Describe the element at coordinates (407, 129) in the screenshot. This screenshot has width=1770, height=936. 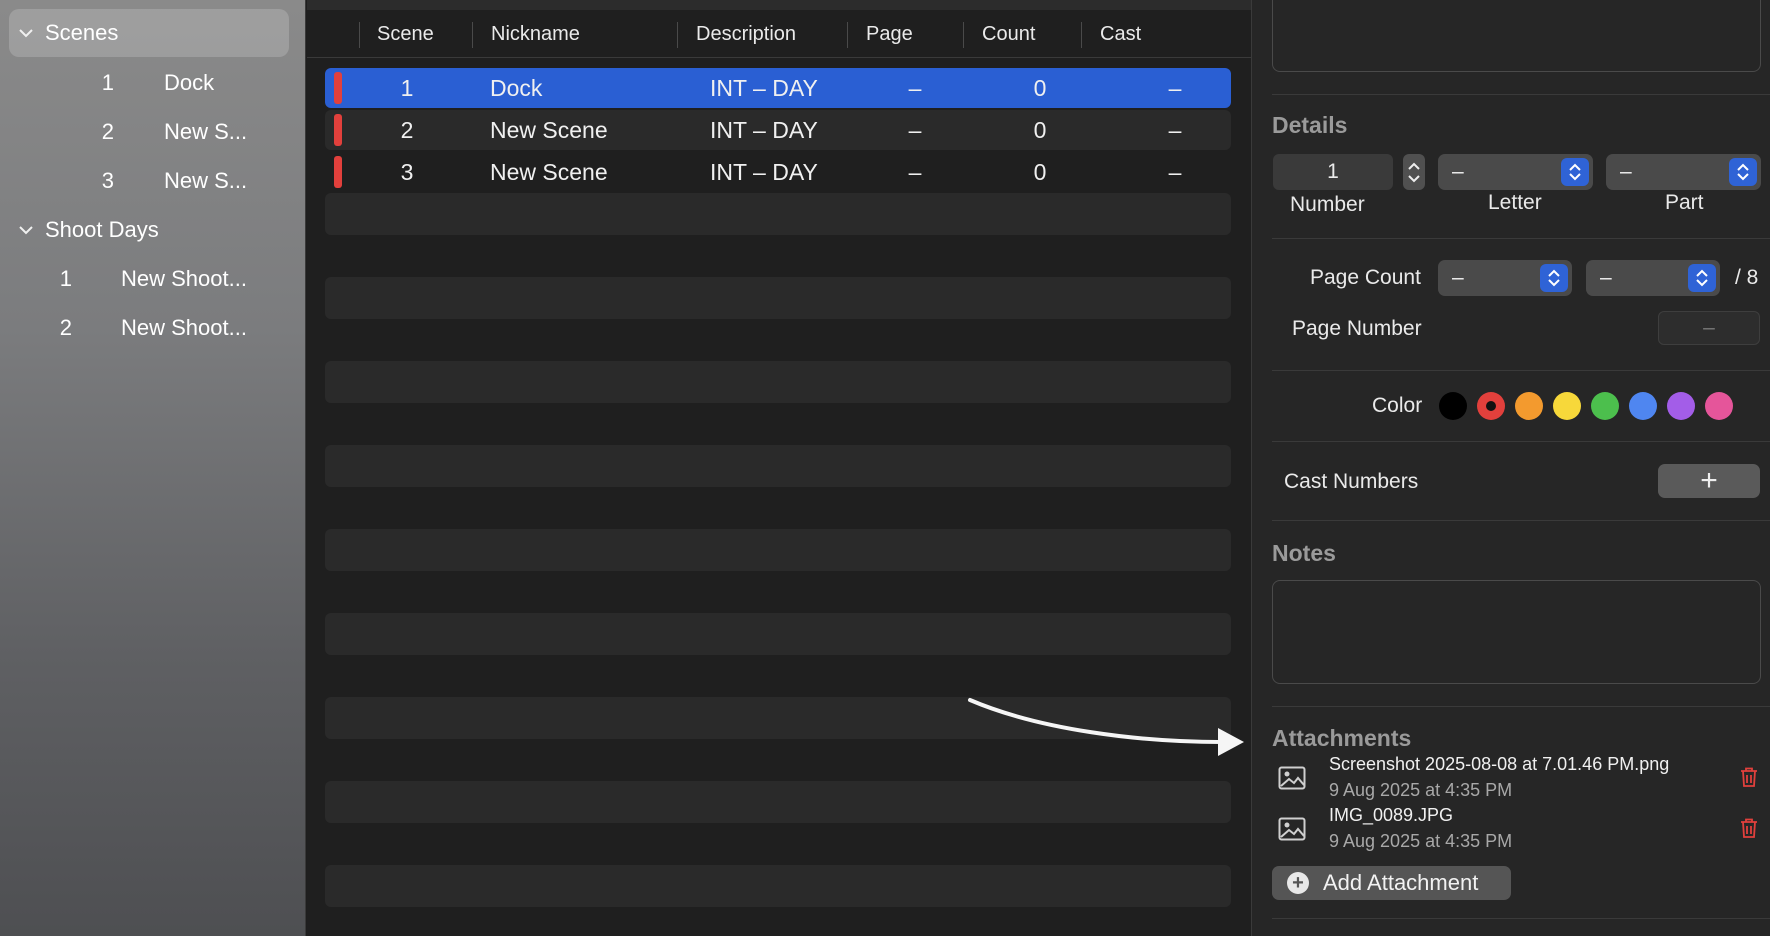
I see `cell-scene: 2` at that location.